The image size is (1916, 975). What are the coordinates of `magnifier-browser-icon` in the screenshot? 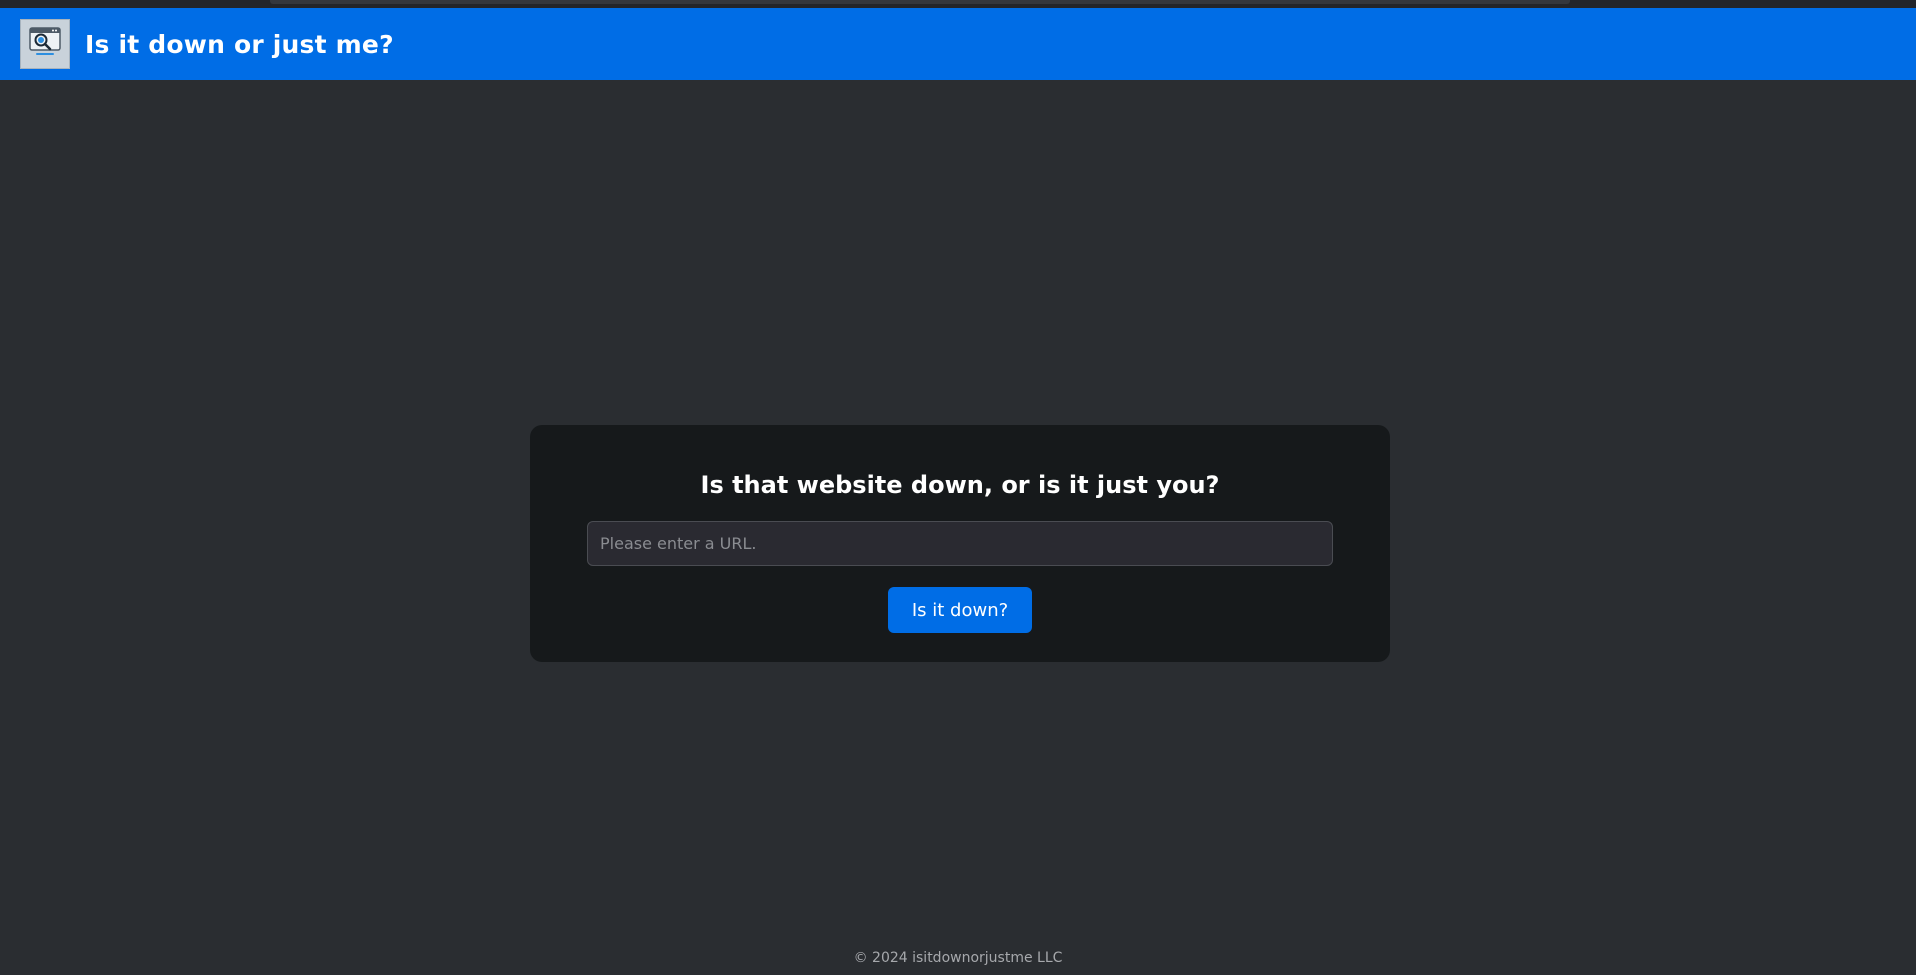 It's located at (45, 44).